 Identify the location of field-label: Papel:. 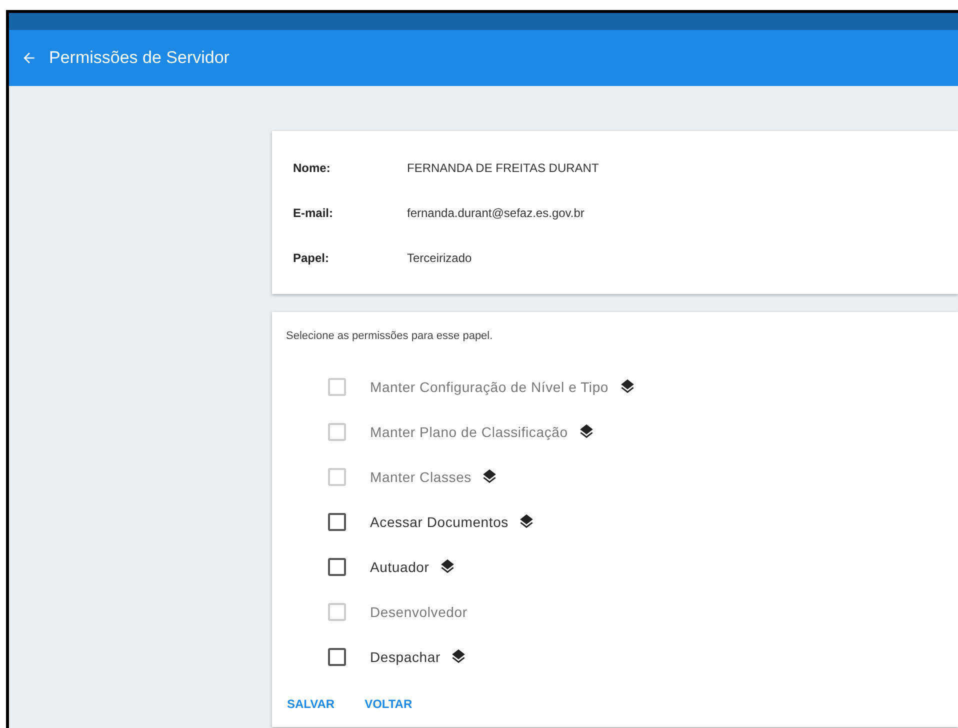
(311, 257).